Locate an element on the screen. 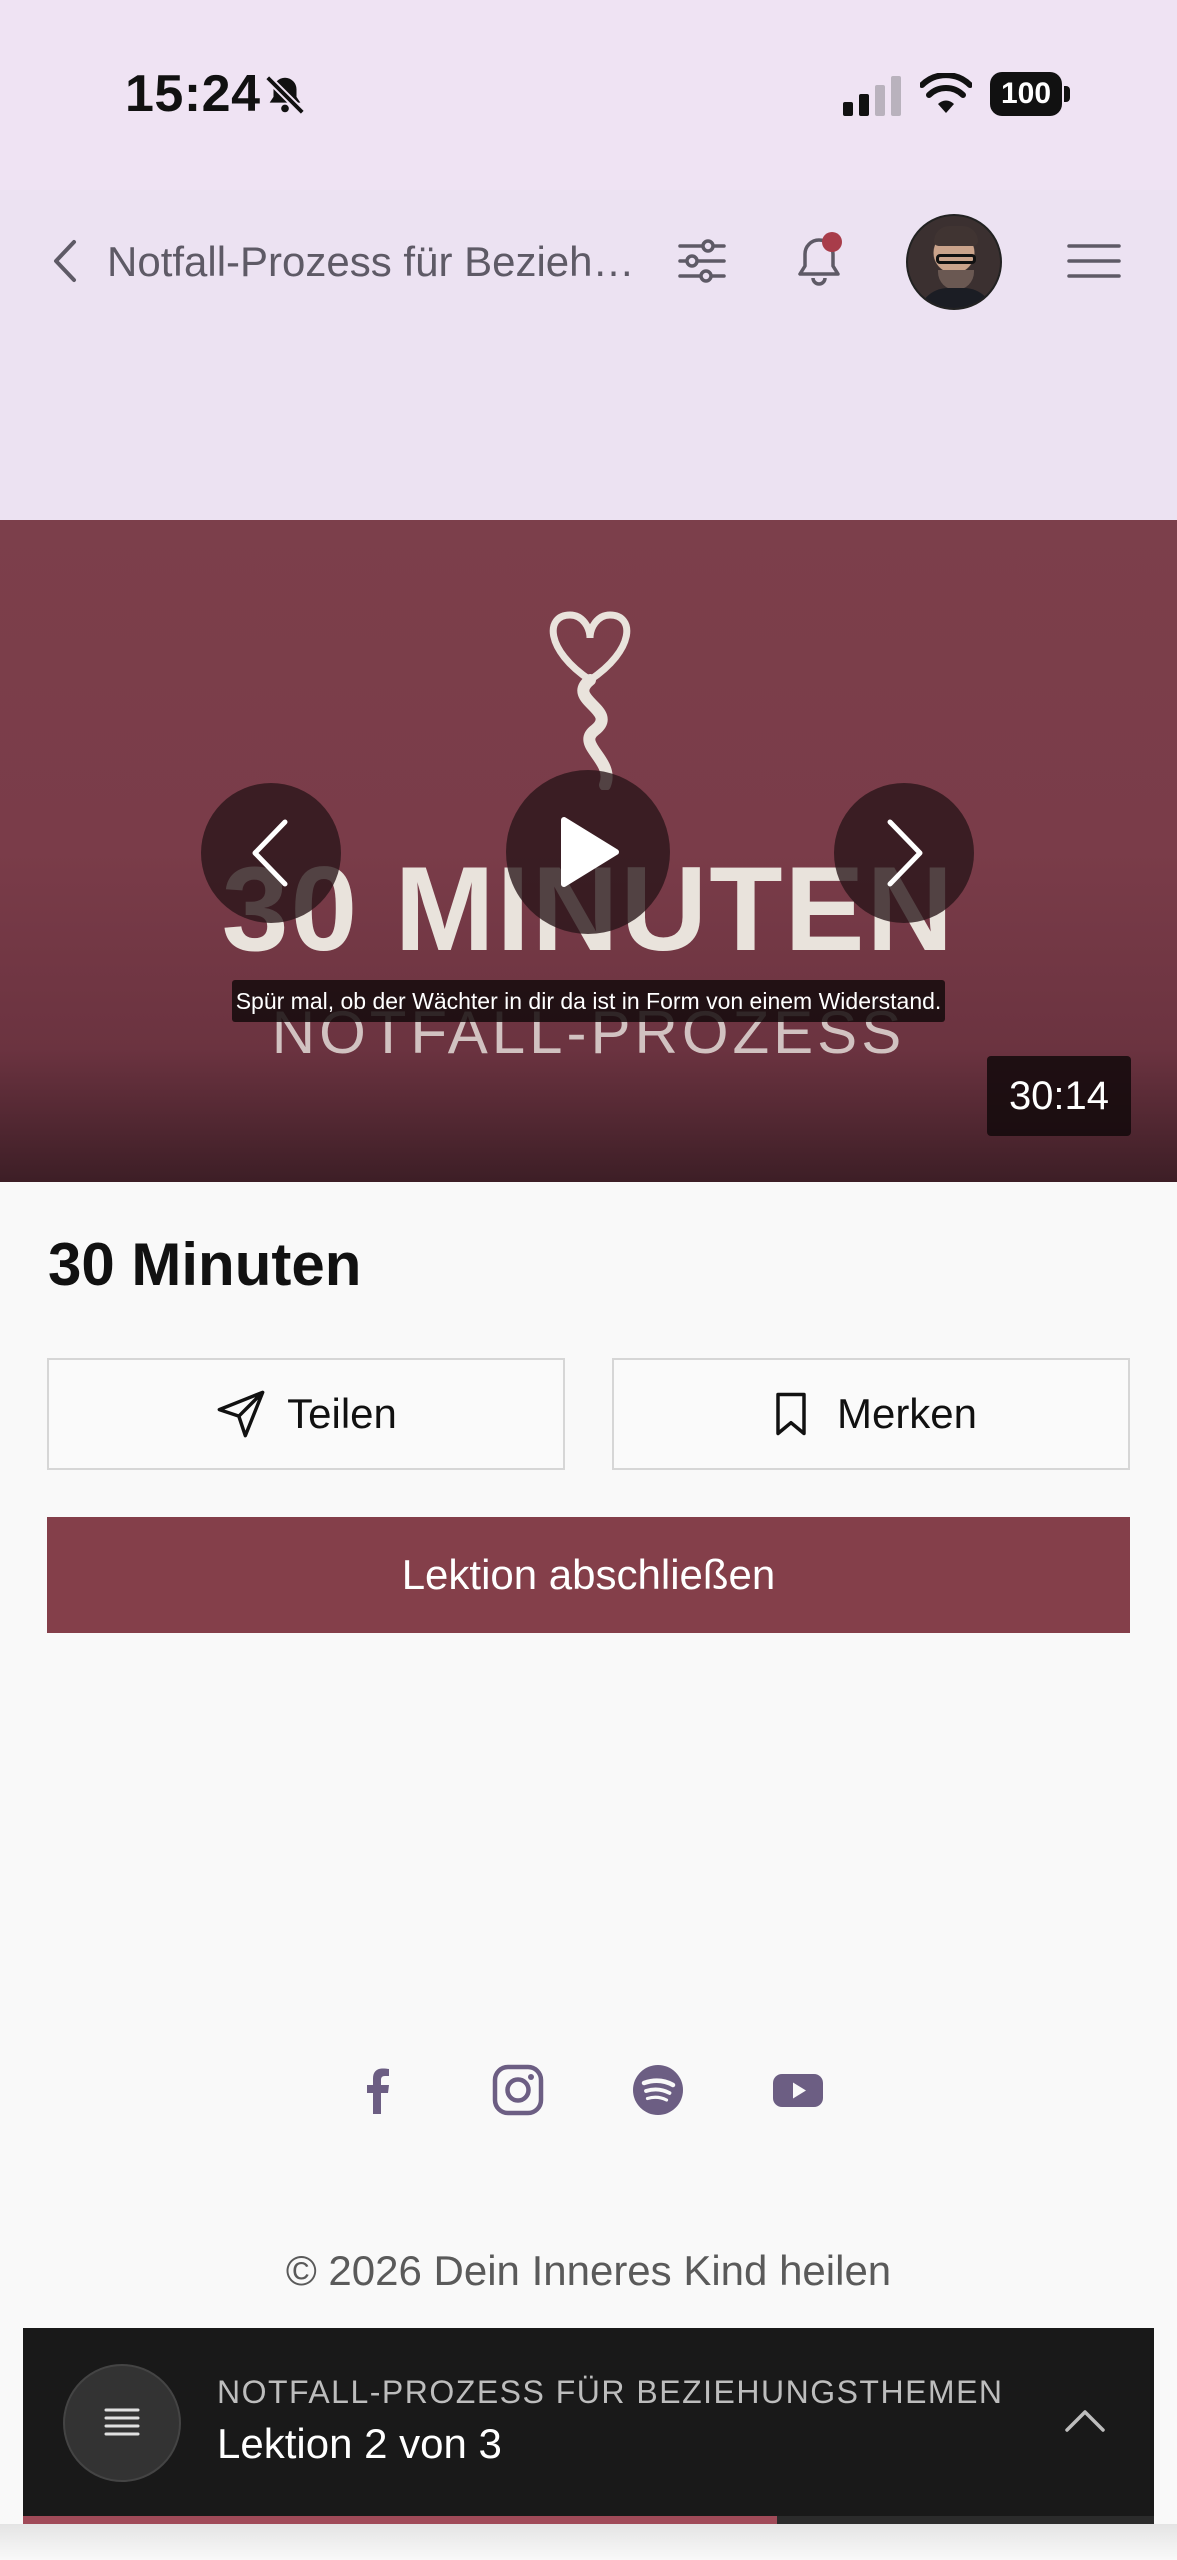  list-icon is located at coordinates (122, 2422).